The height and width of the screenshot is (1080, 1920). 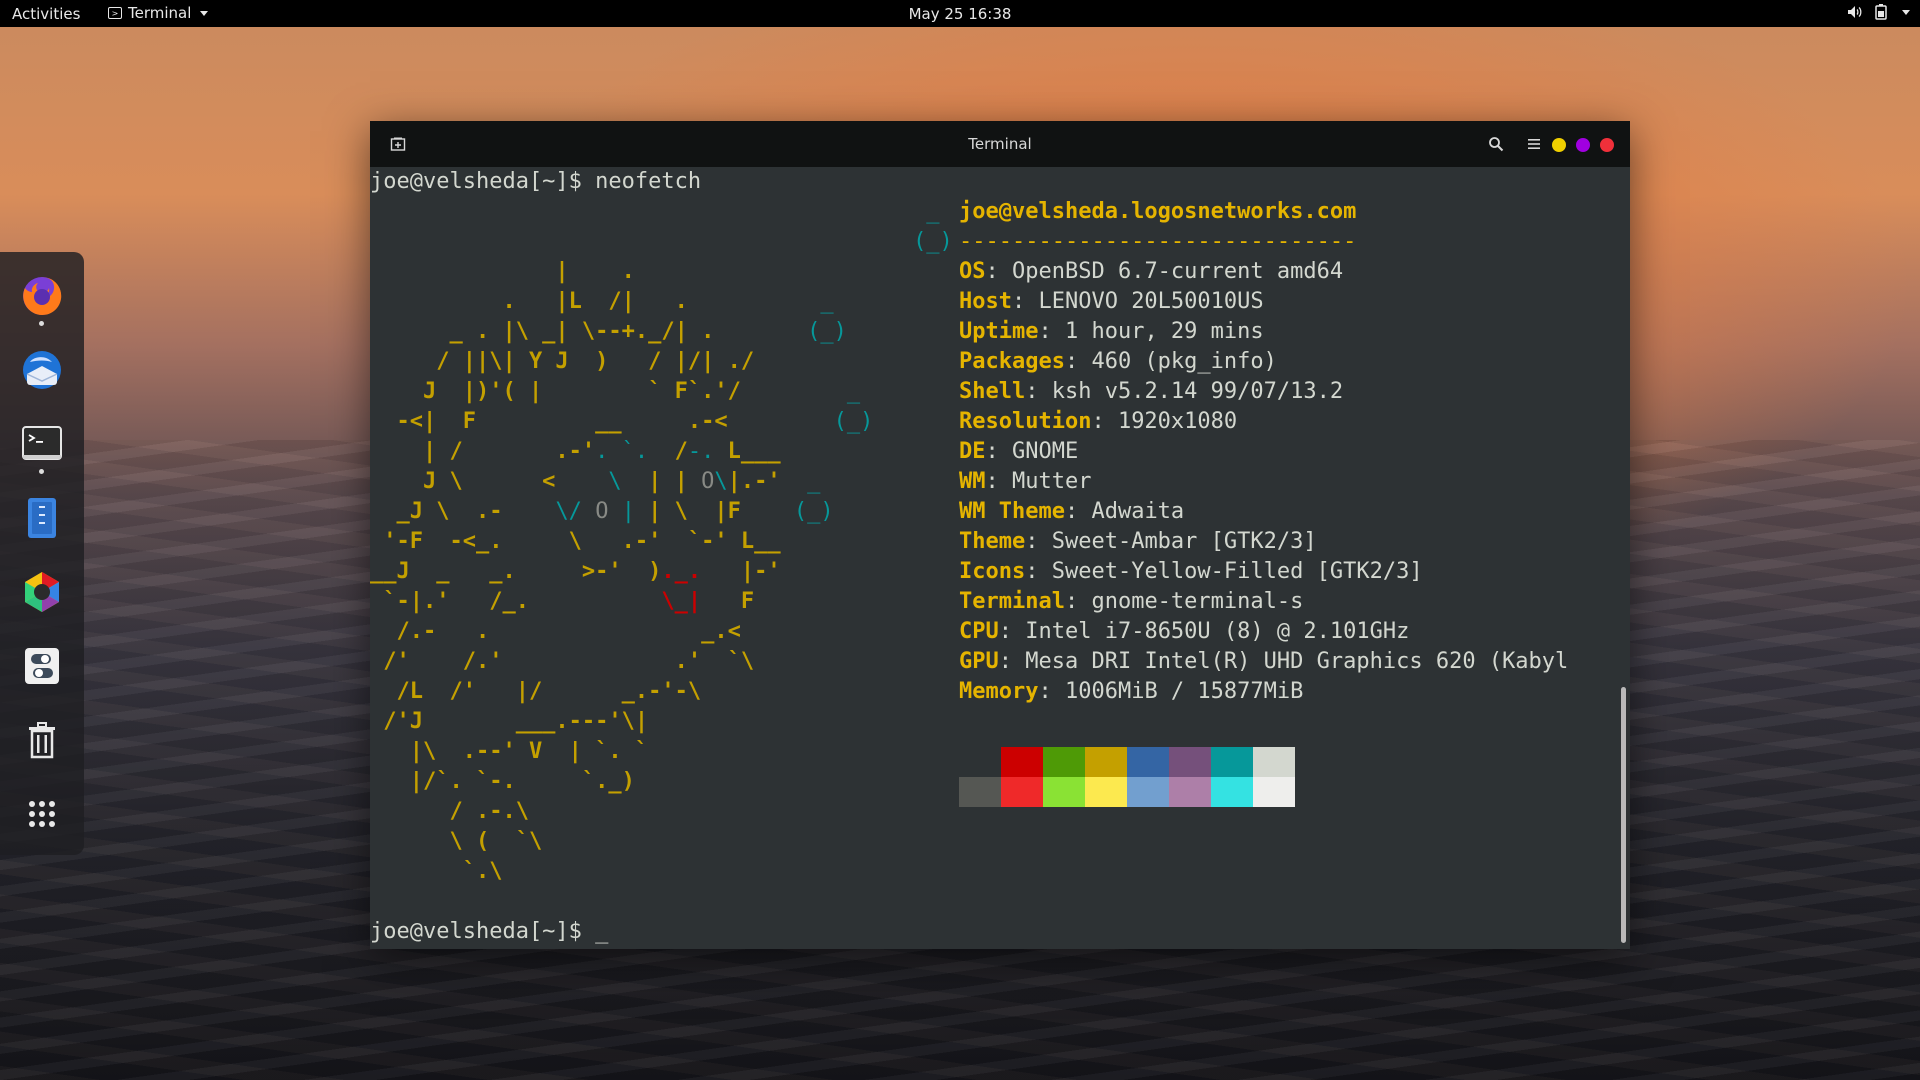 What do you see at coordinates (1072, 511) in the screenshot?
I see `info-row-wm-theme: WM Theme: Adwaita` at bounding box center [1072, 511].